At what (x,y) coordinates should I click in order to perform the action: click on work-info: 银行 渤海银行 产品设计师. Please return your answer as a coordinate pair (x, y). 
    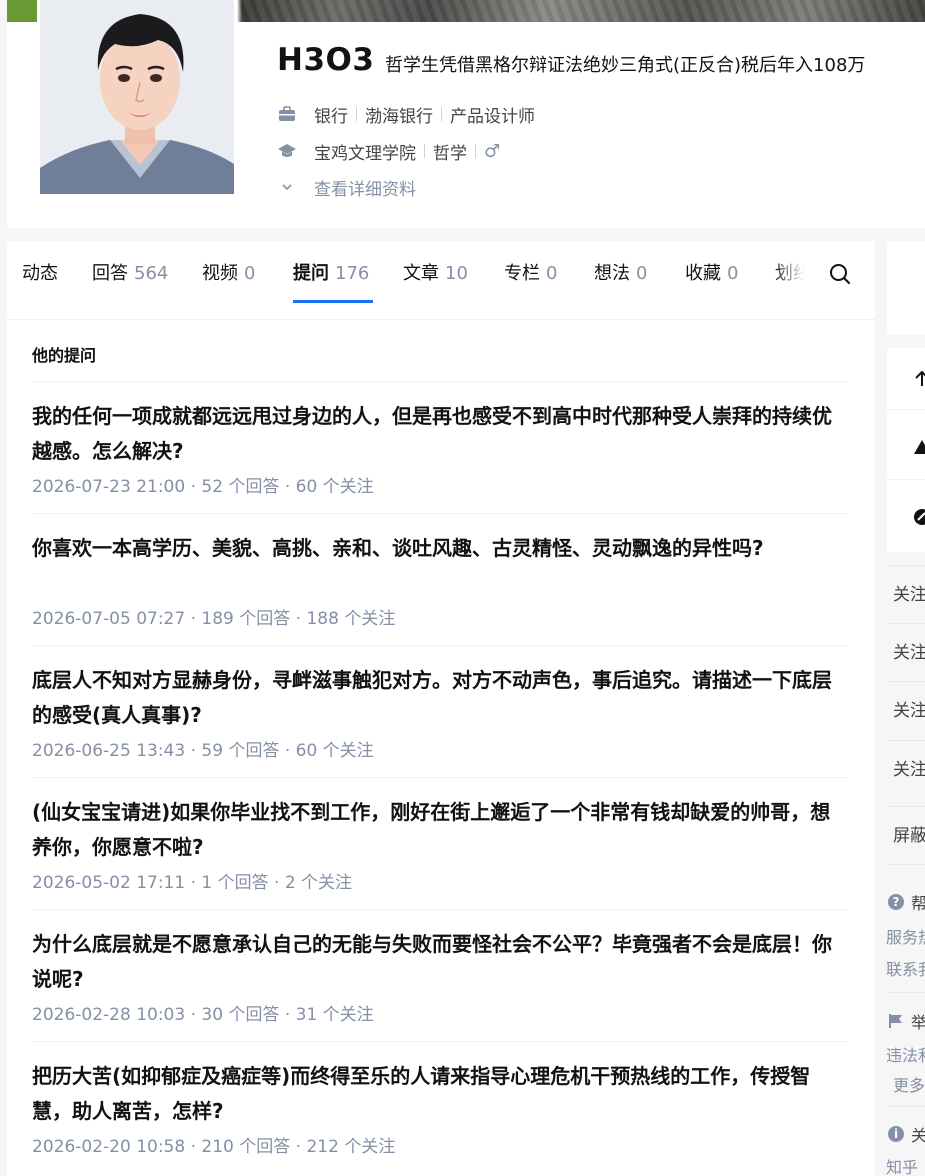
    Looking at the image, I should click on (406, 114).